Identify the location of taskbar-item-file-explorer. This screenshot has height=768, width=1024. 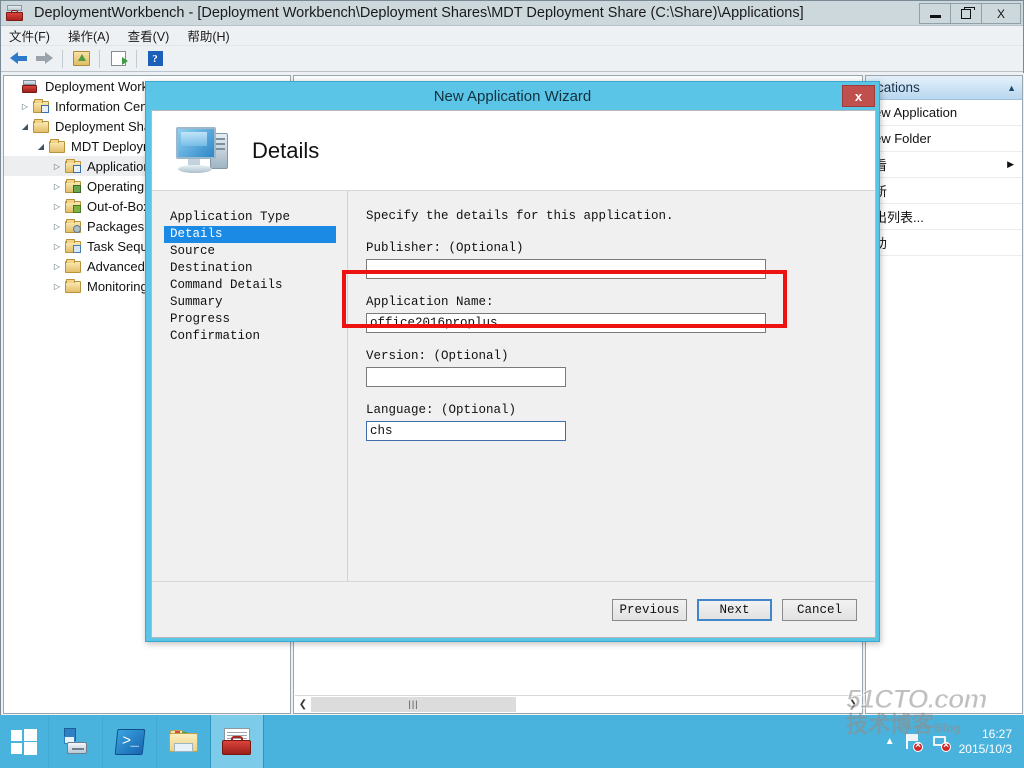
(183, 741).